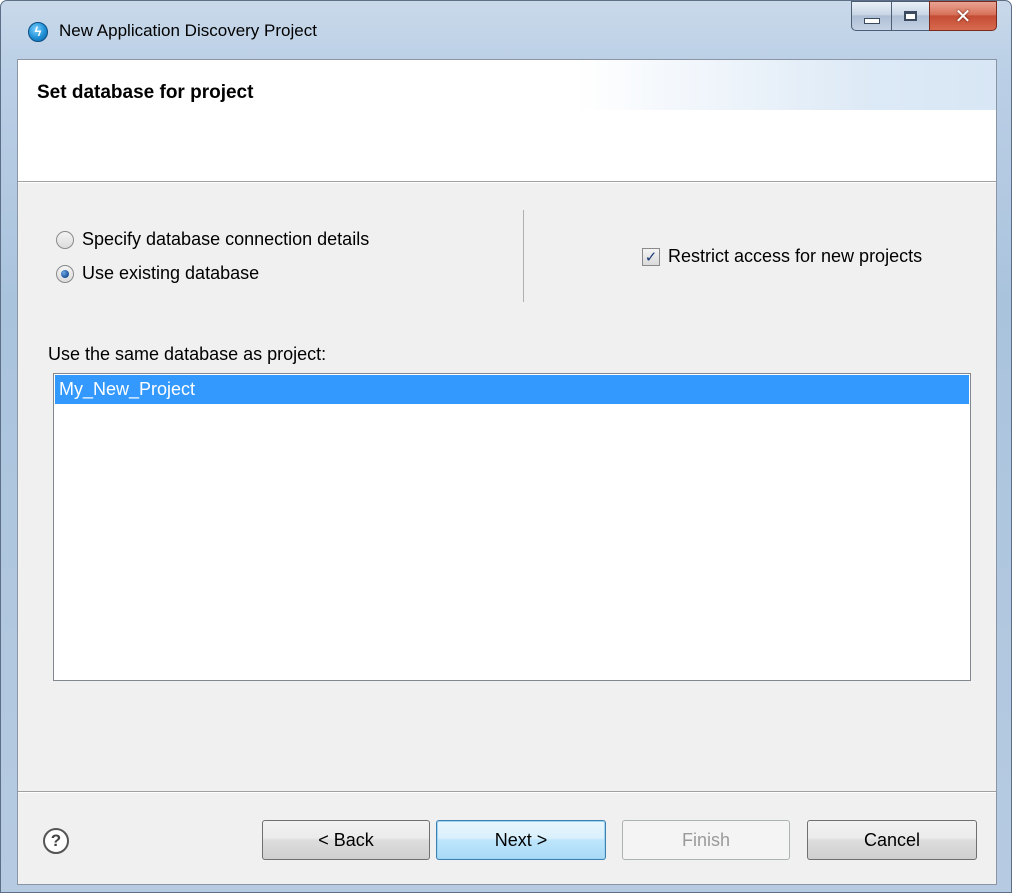 Image resolution: width=1012 pixels, height=893 pixels. I want to click on wizard-header: Set database for project, so click(507, 120).